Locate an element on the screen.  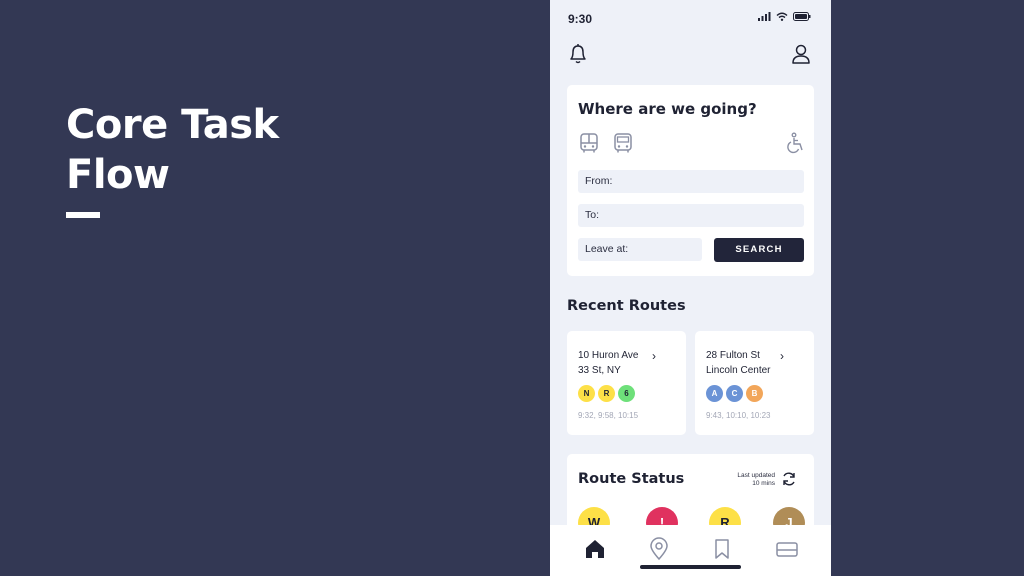
last-updated: Last updated 10 mins is located at coordinates (746, 480).